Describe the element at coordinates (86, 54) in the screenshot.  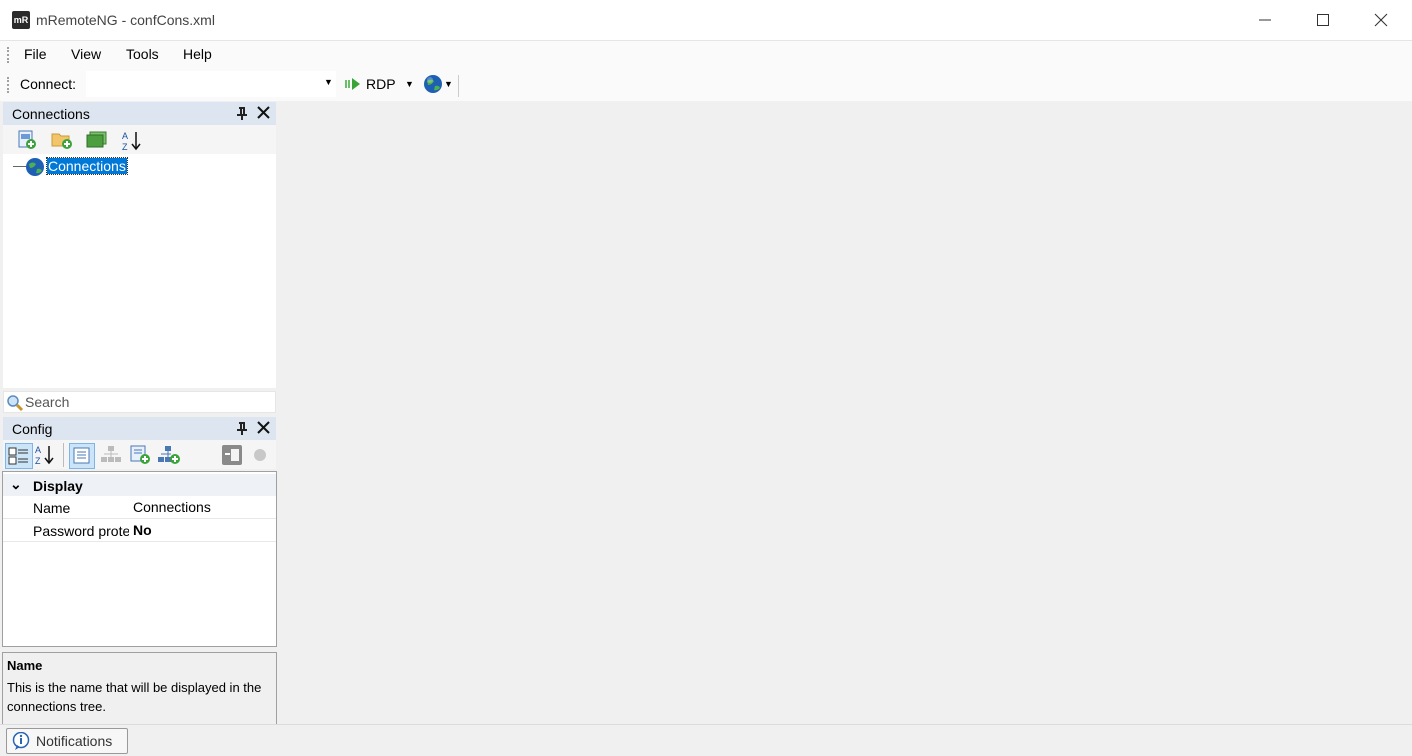
I see `menu-view: View` at that location.